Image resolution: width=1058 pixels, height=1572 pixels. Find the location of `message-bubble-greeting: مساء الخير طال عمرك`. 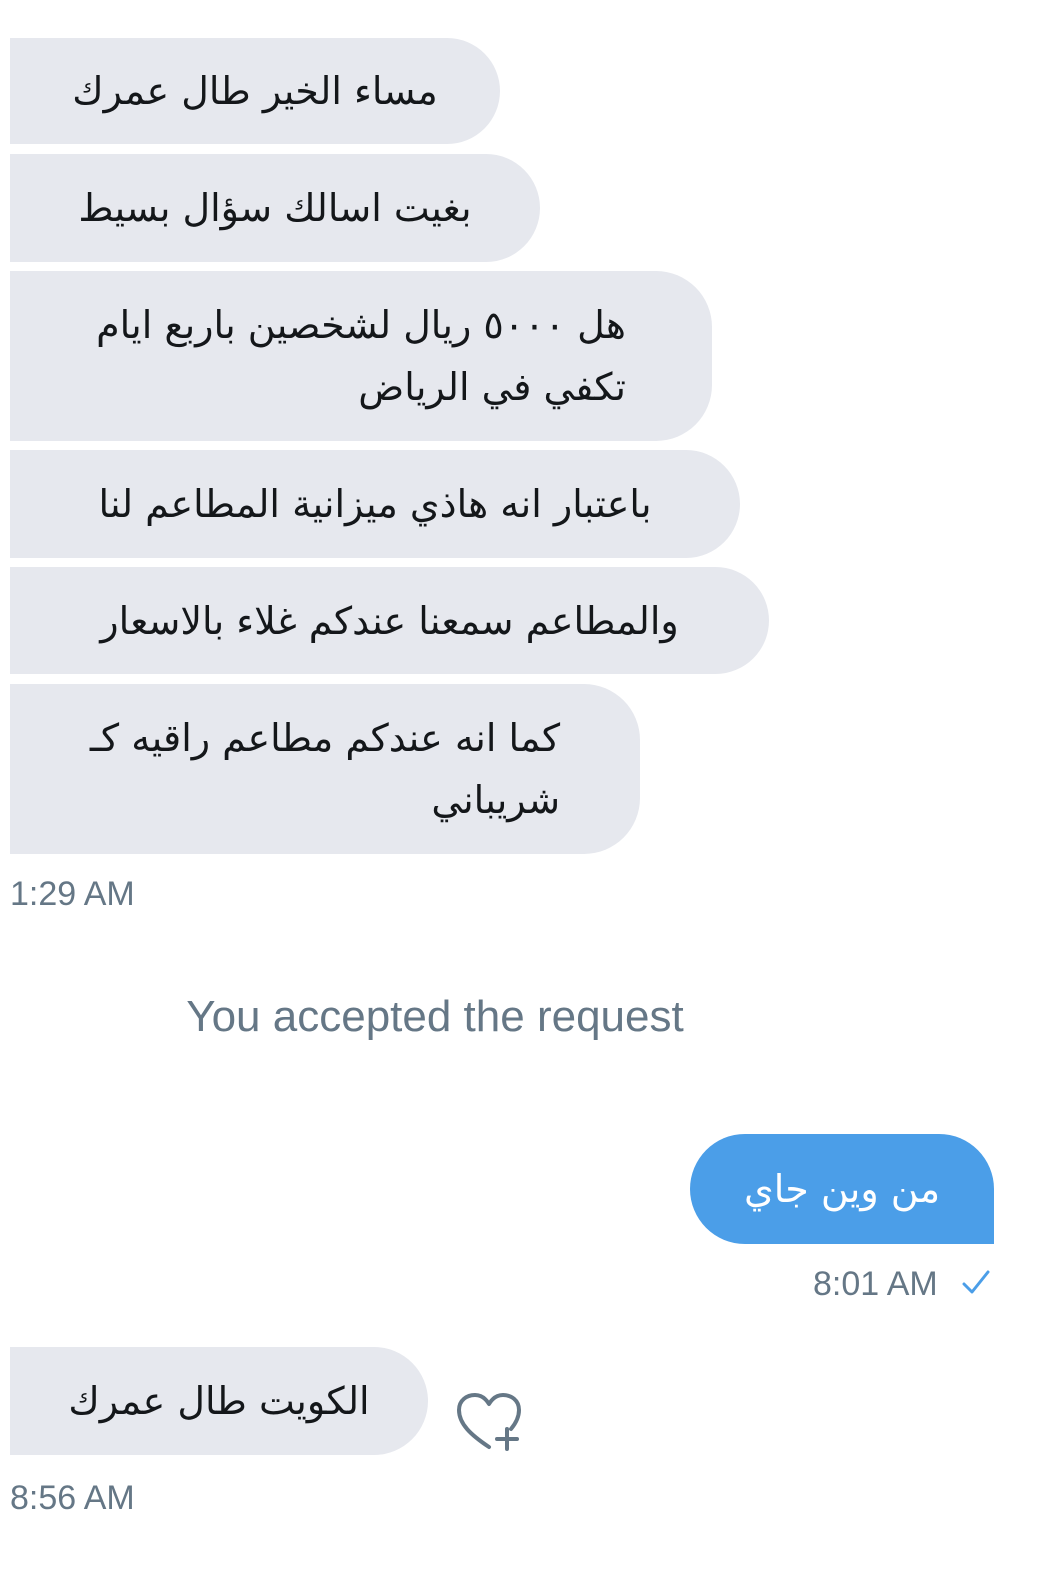

message-bubble-greeting: مساء الخير طال عمرك is located at coordinates (255, 91).